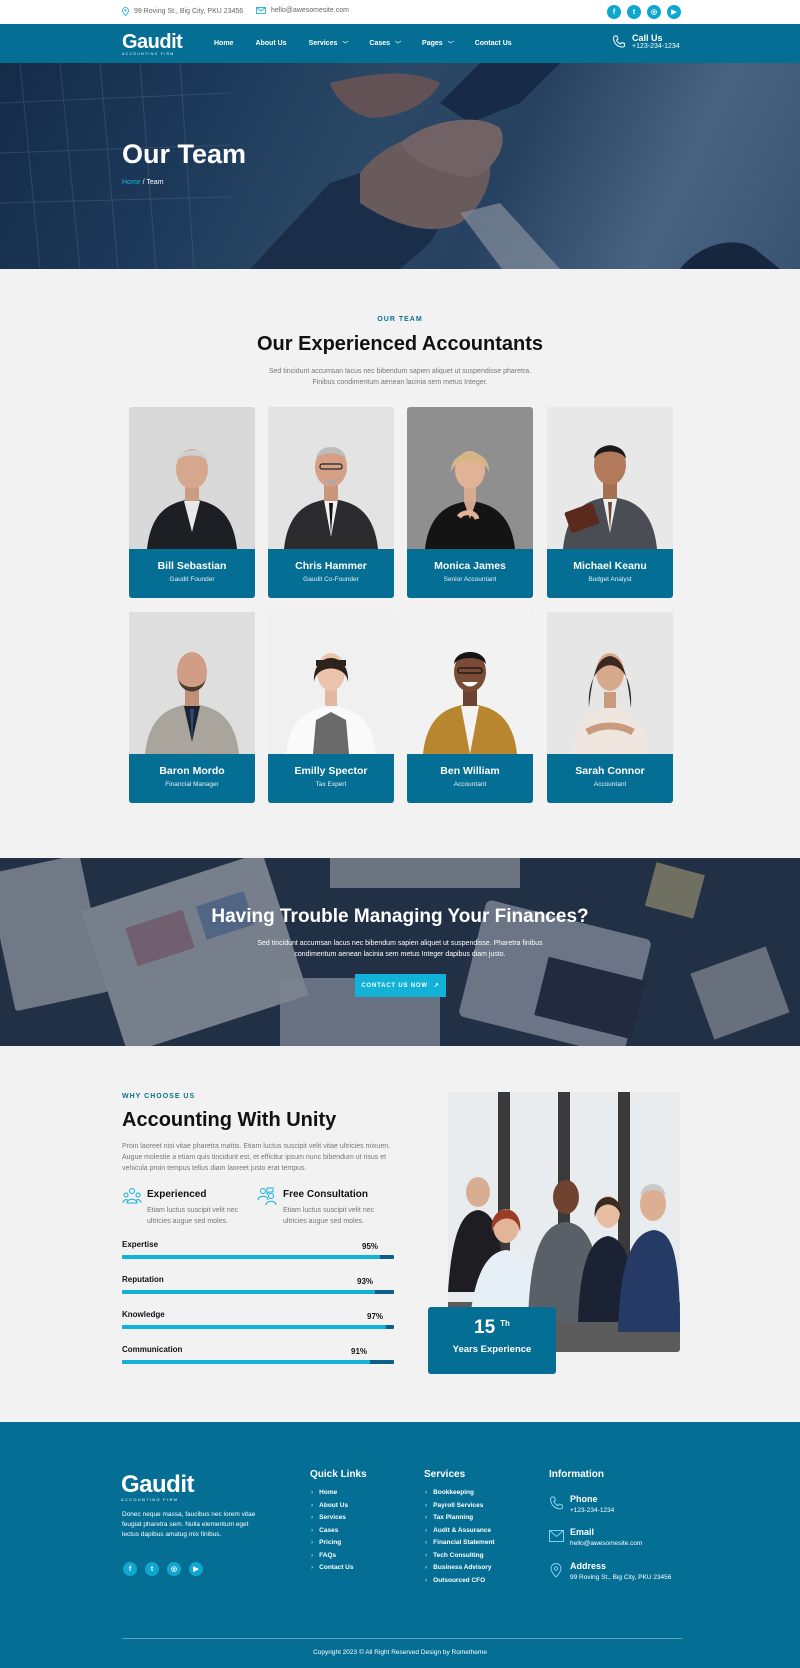 The height and width of the screenshot is (1668, 800). I want to click on breadcrumb: Home / Team, so click(143, 182).